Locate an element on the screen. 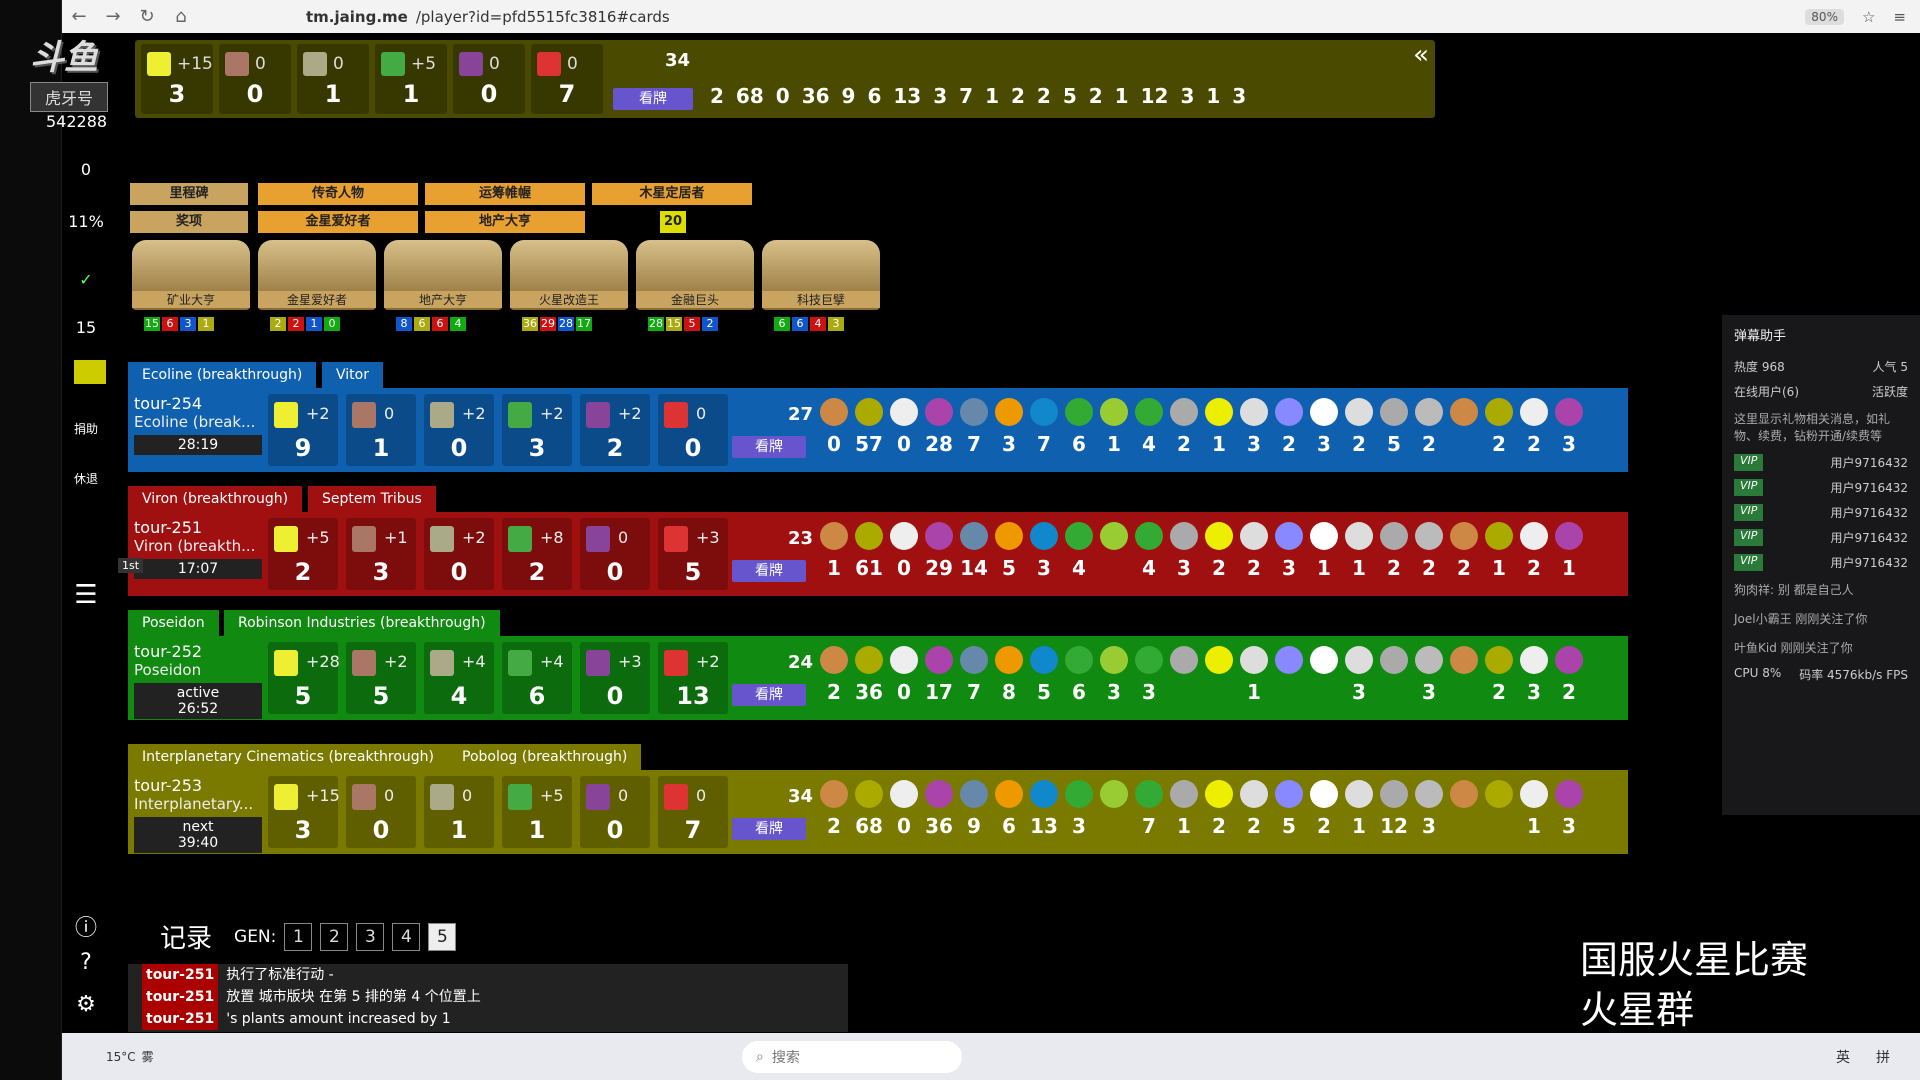 Image resolution: width=1920 pixels, height=1080 pixels. tag-count: 3 is located at coordinates (1359, 692).